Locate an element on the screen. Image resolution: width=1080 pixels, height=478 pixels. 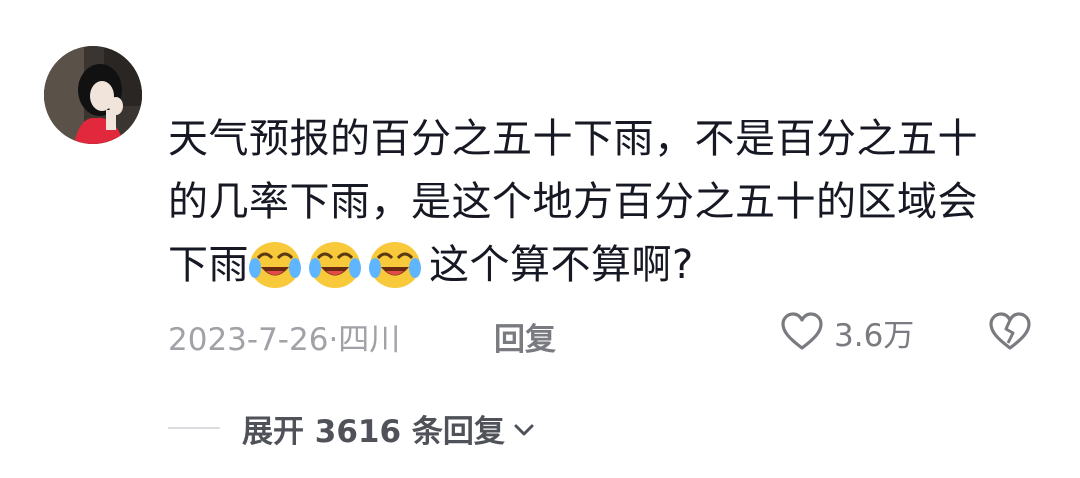
chevron-down-icon is located at coordinates (524, 430).